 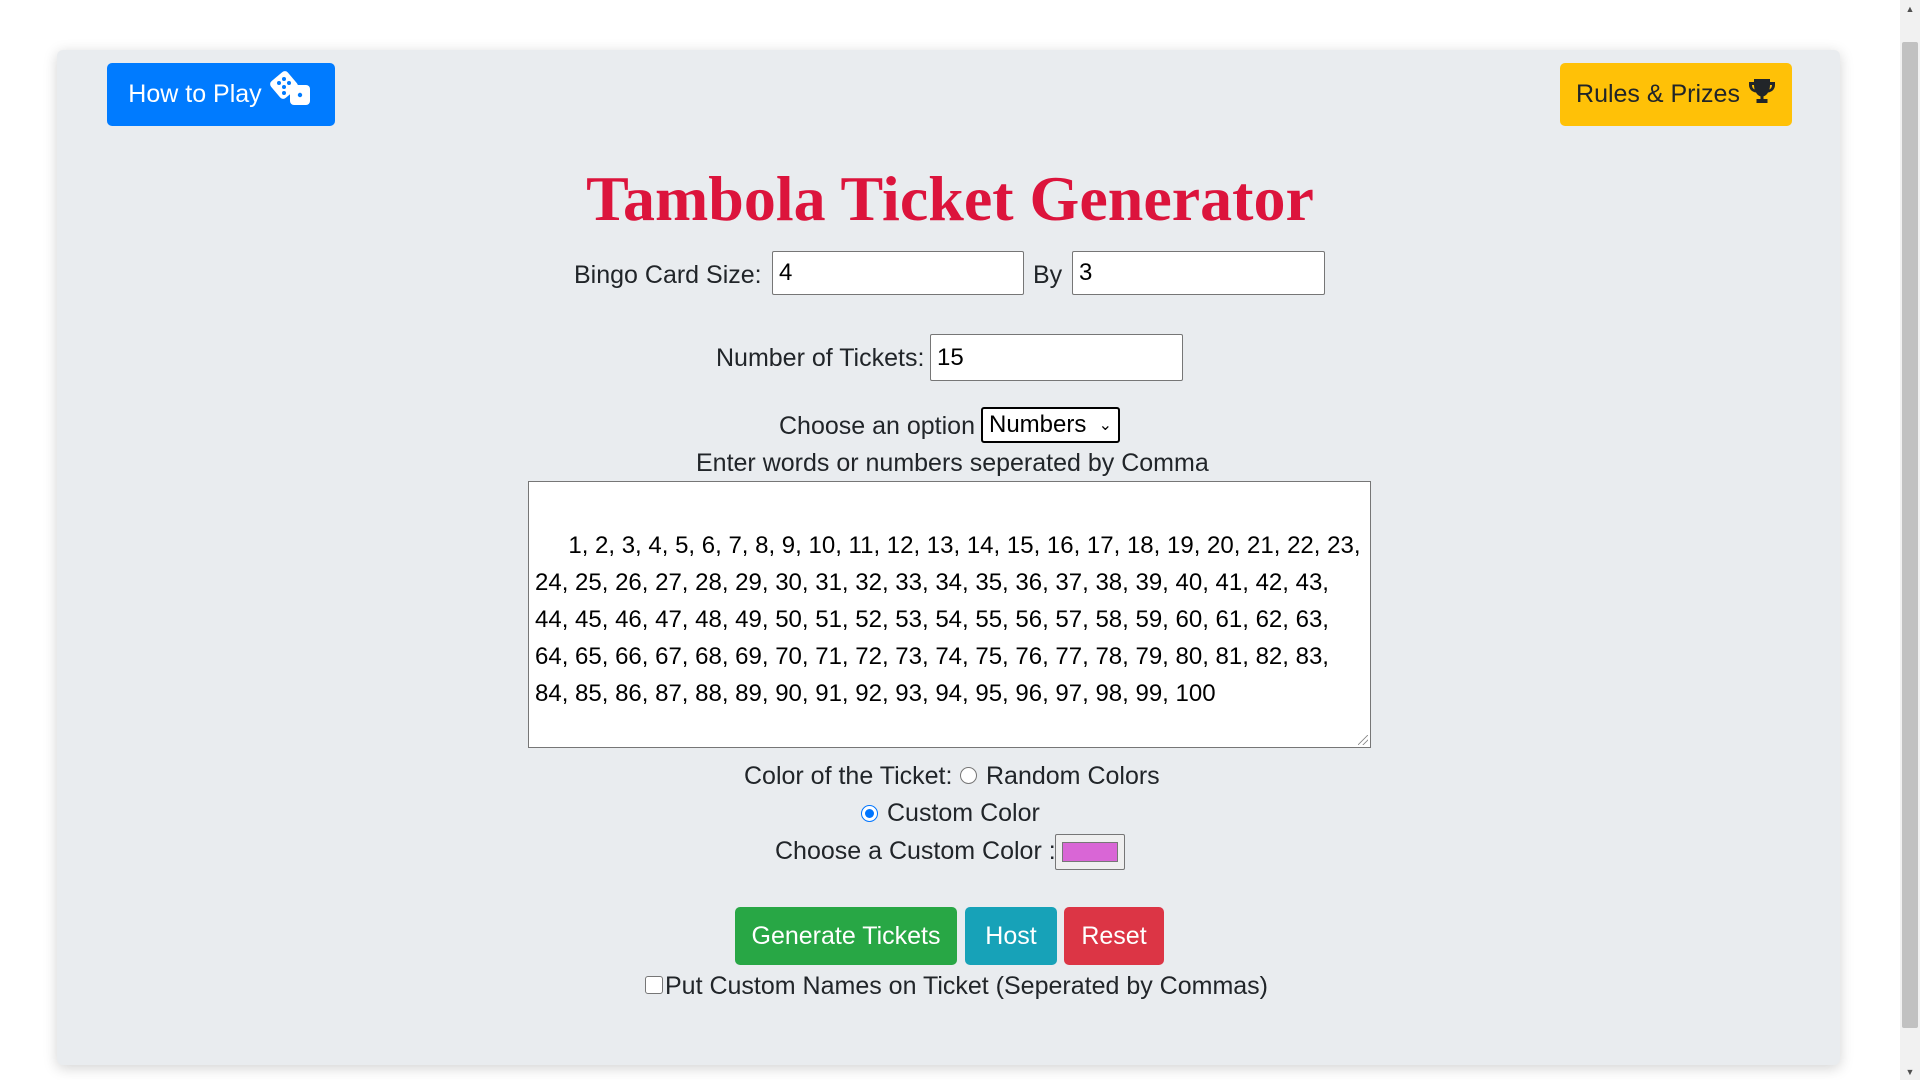 I want to click on how-to-play-button: How to Play, so click(x=221, y=94).